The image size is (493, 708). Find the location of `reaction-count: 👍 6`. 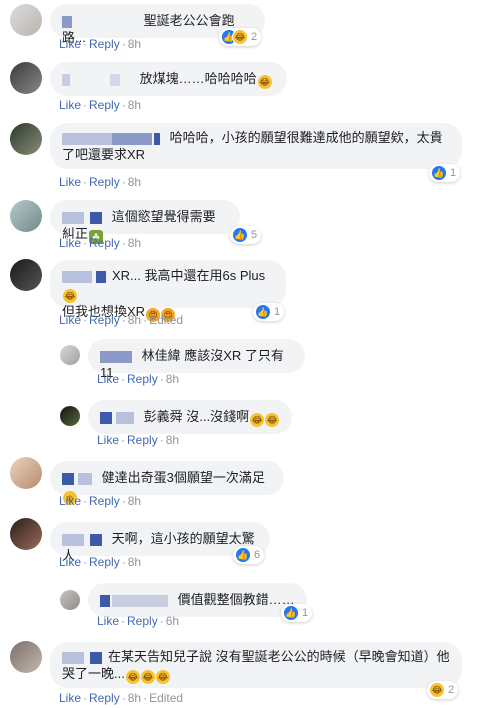

reaction-count: 👍 6 is located at coordinates (249, 555).